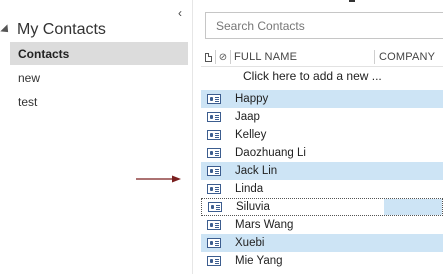  What do you see at coordinates (180, 13) in the screenshot?
I see `collapse-pane-icon: ‹` at bounding box center [180, 13].